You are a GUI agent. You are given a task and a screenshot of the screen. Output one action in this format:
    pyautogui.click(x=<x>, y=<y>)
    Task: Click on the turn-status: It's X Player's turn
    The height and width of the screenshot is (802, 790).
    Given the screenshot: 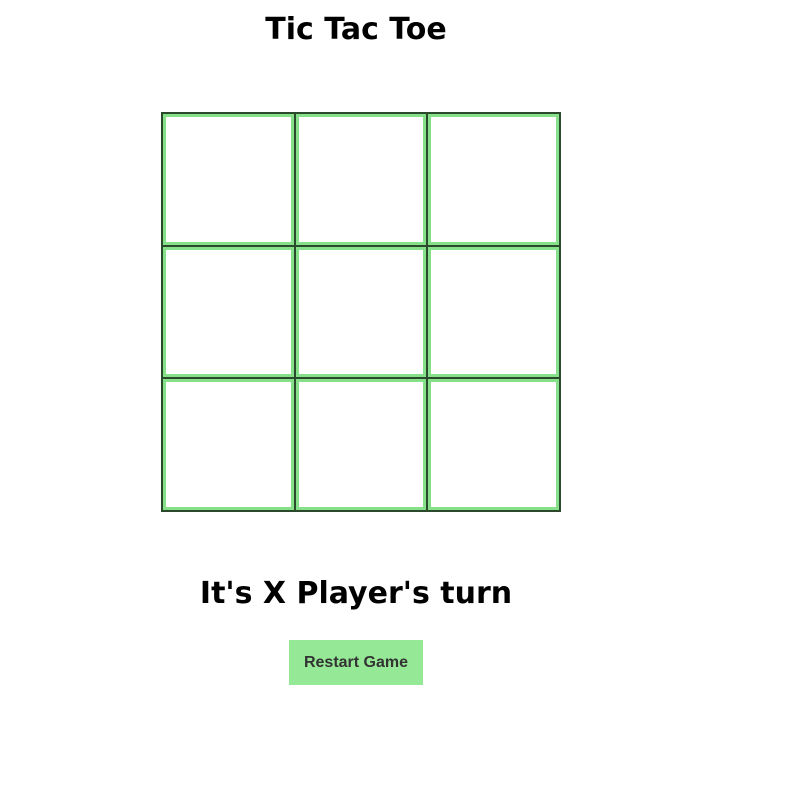 What is the action you would take?
    pyautogui.click(x=356, y=593)
    